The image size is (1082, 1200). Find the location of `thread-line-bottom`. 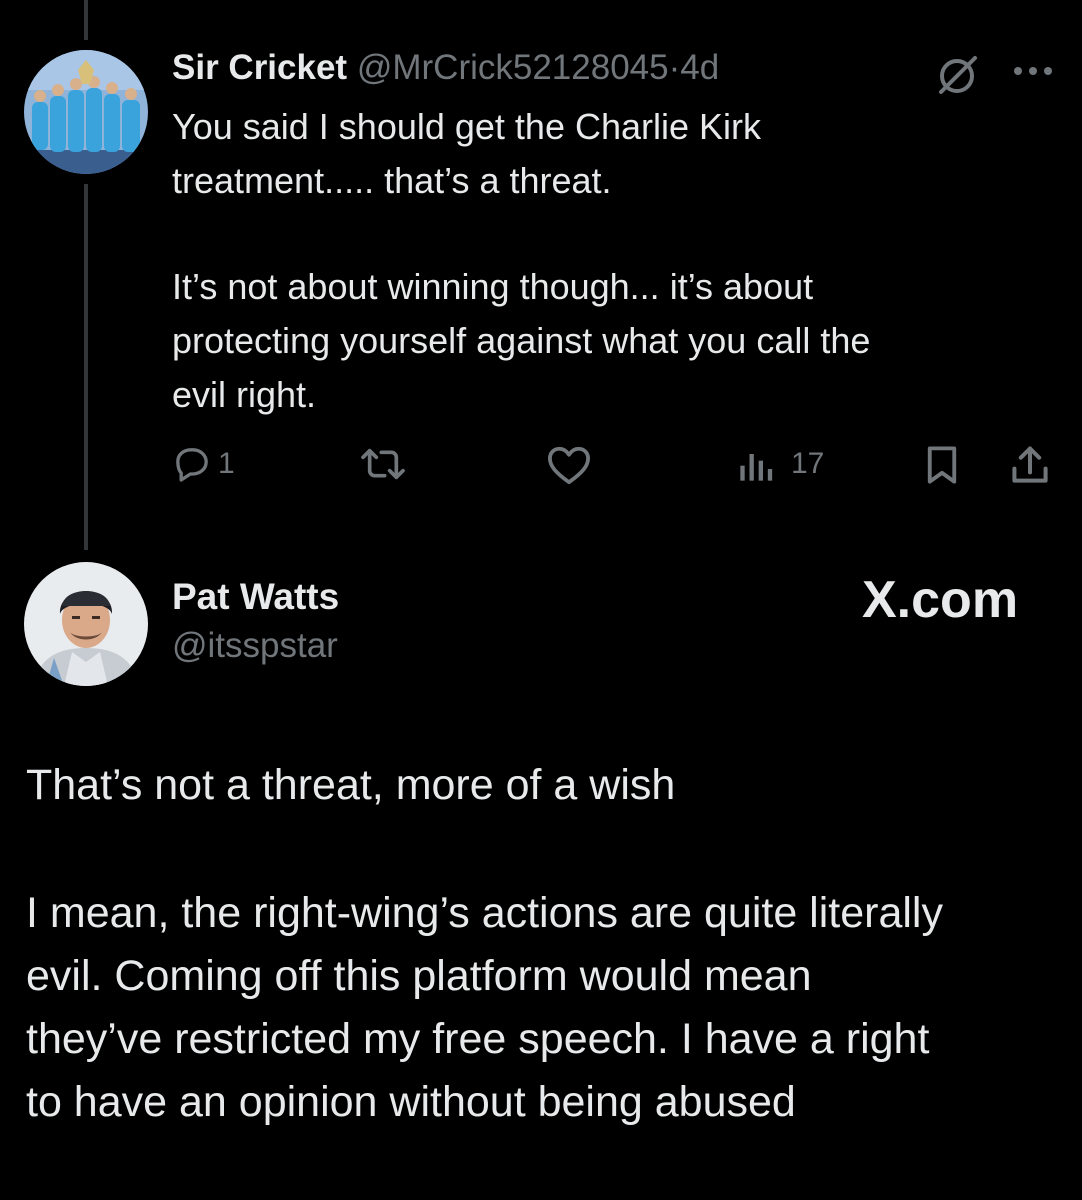

thread-line-bottom is located at coordinates (86, 367).